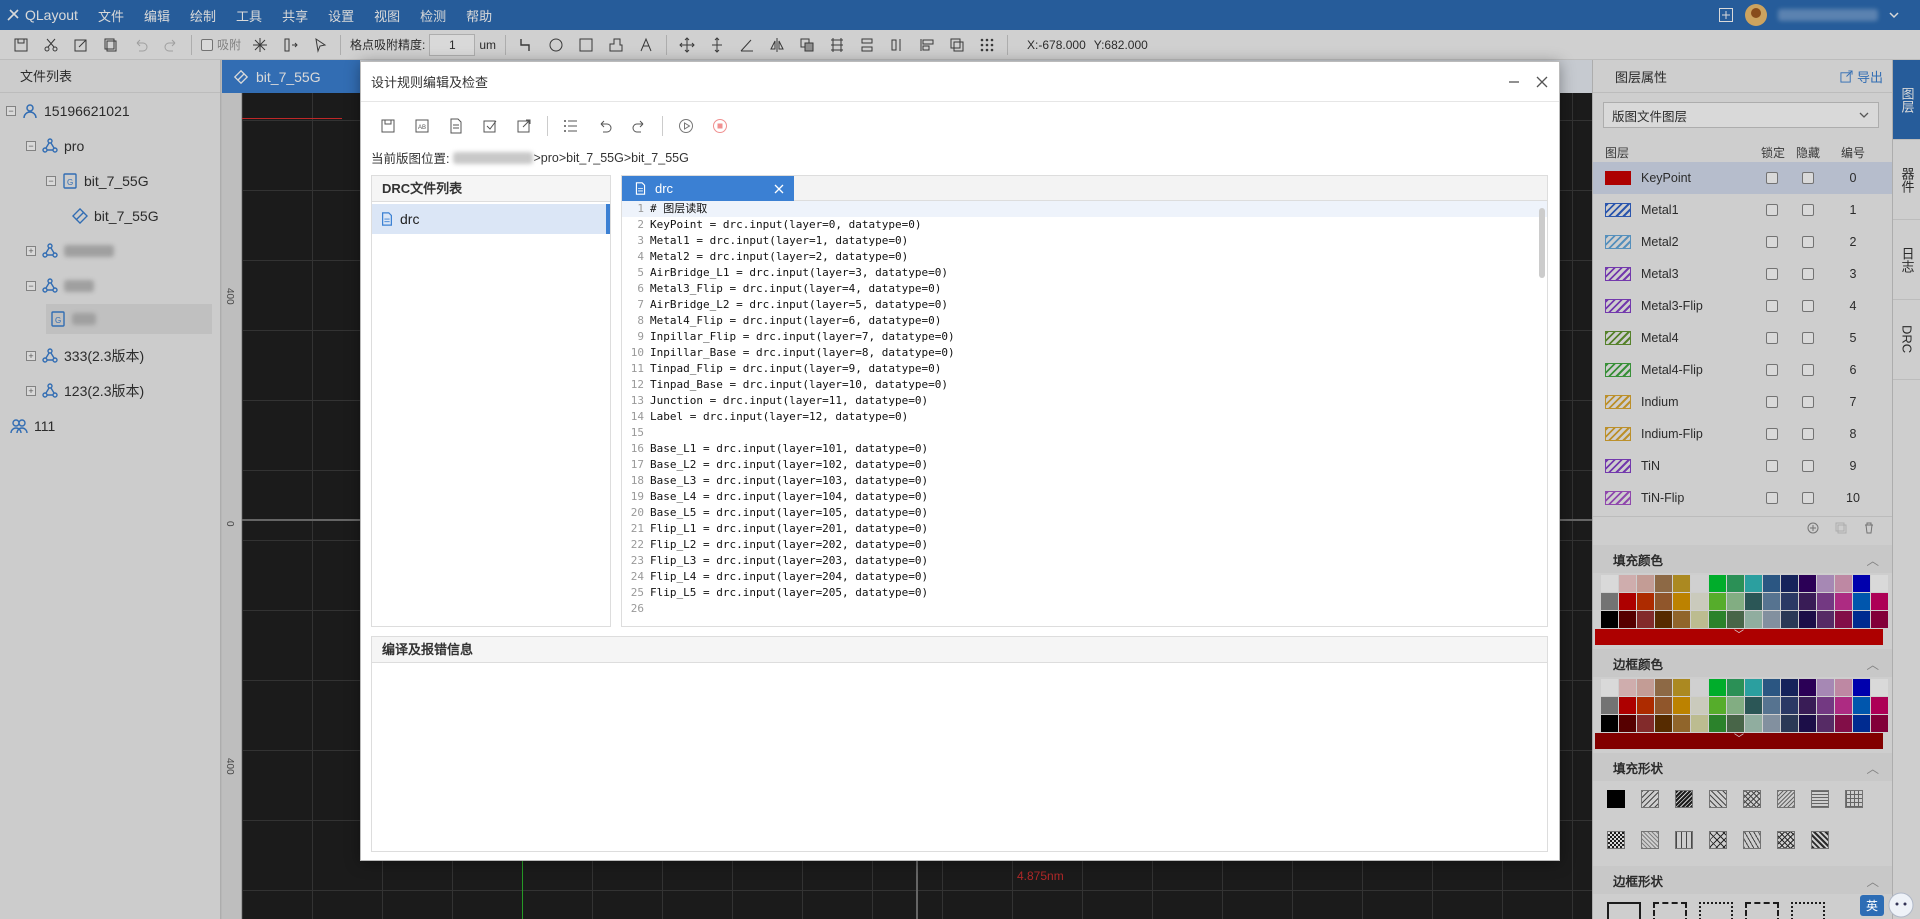 This screenshot has width=1920, height=919. What do you see at coordinates (637, 496) in the screenshot?
I see `line-number: 19` at bounding box center [637, 496].